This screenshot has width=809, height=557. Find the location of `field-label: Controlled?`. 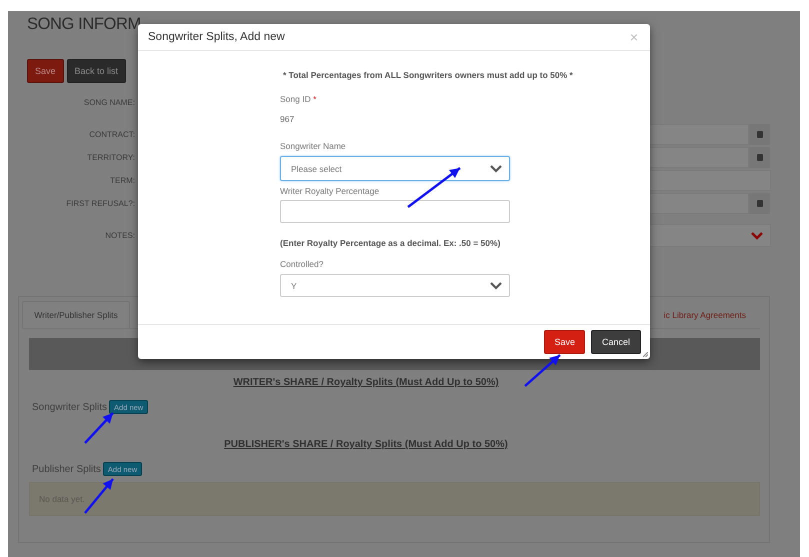

field-label: Controlled? is located at coordinates (302, 264).